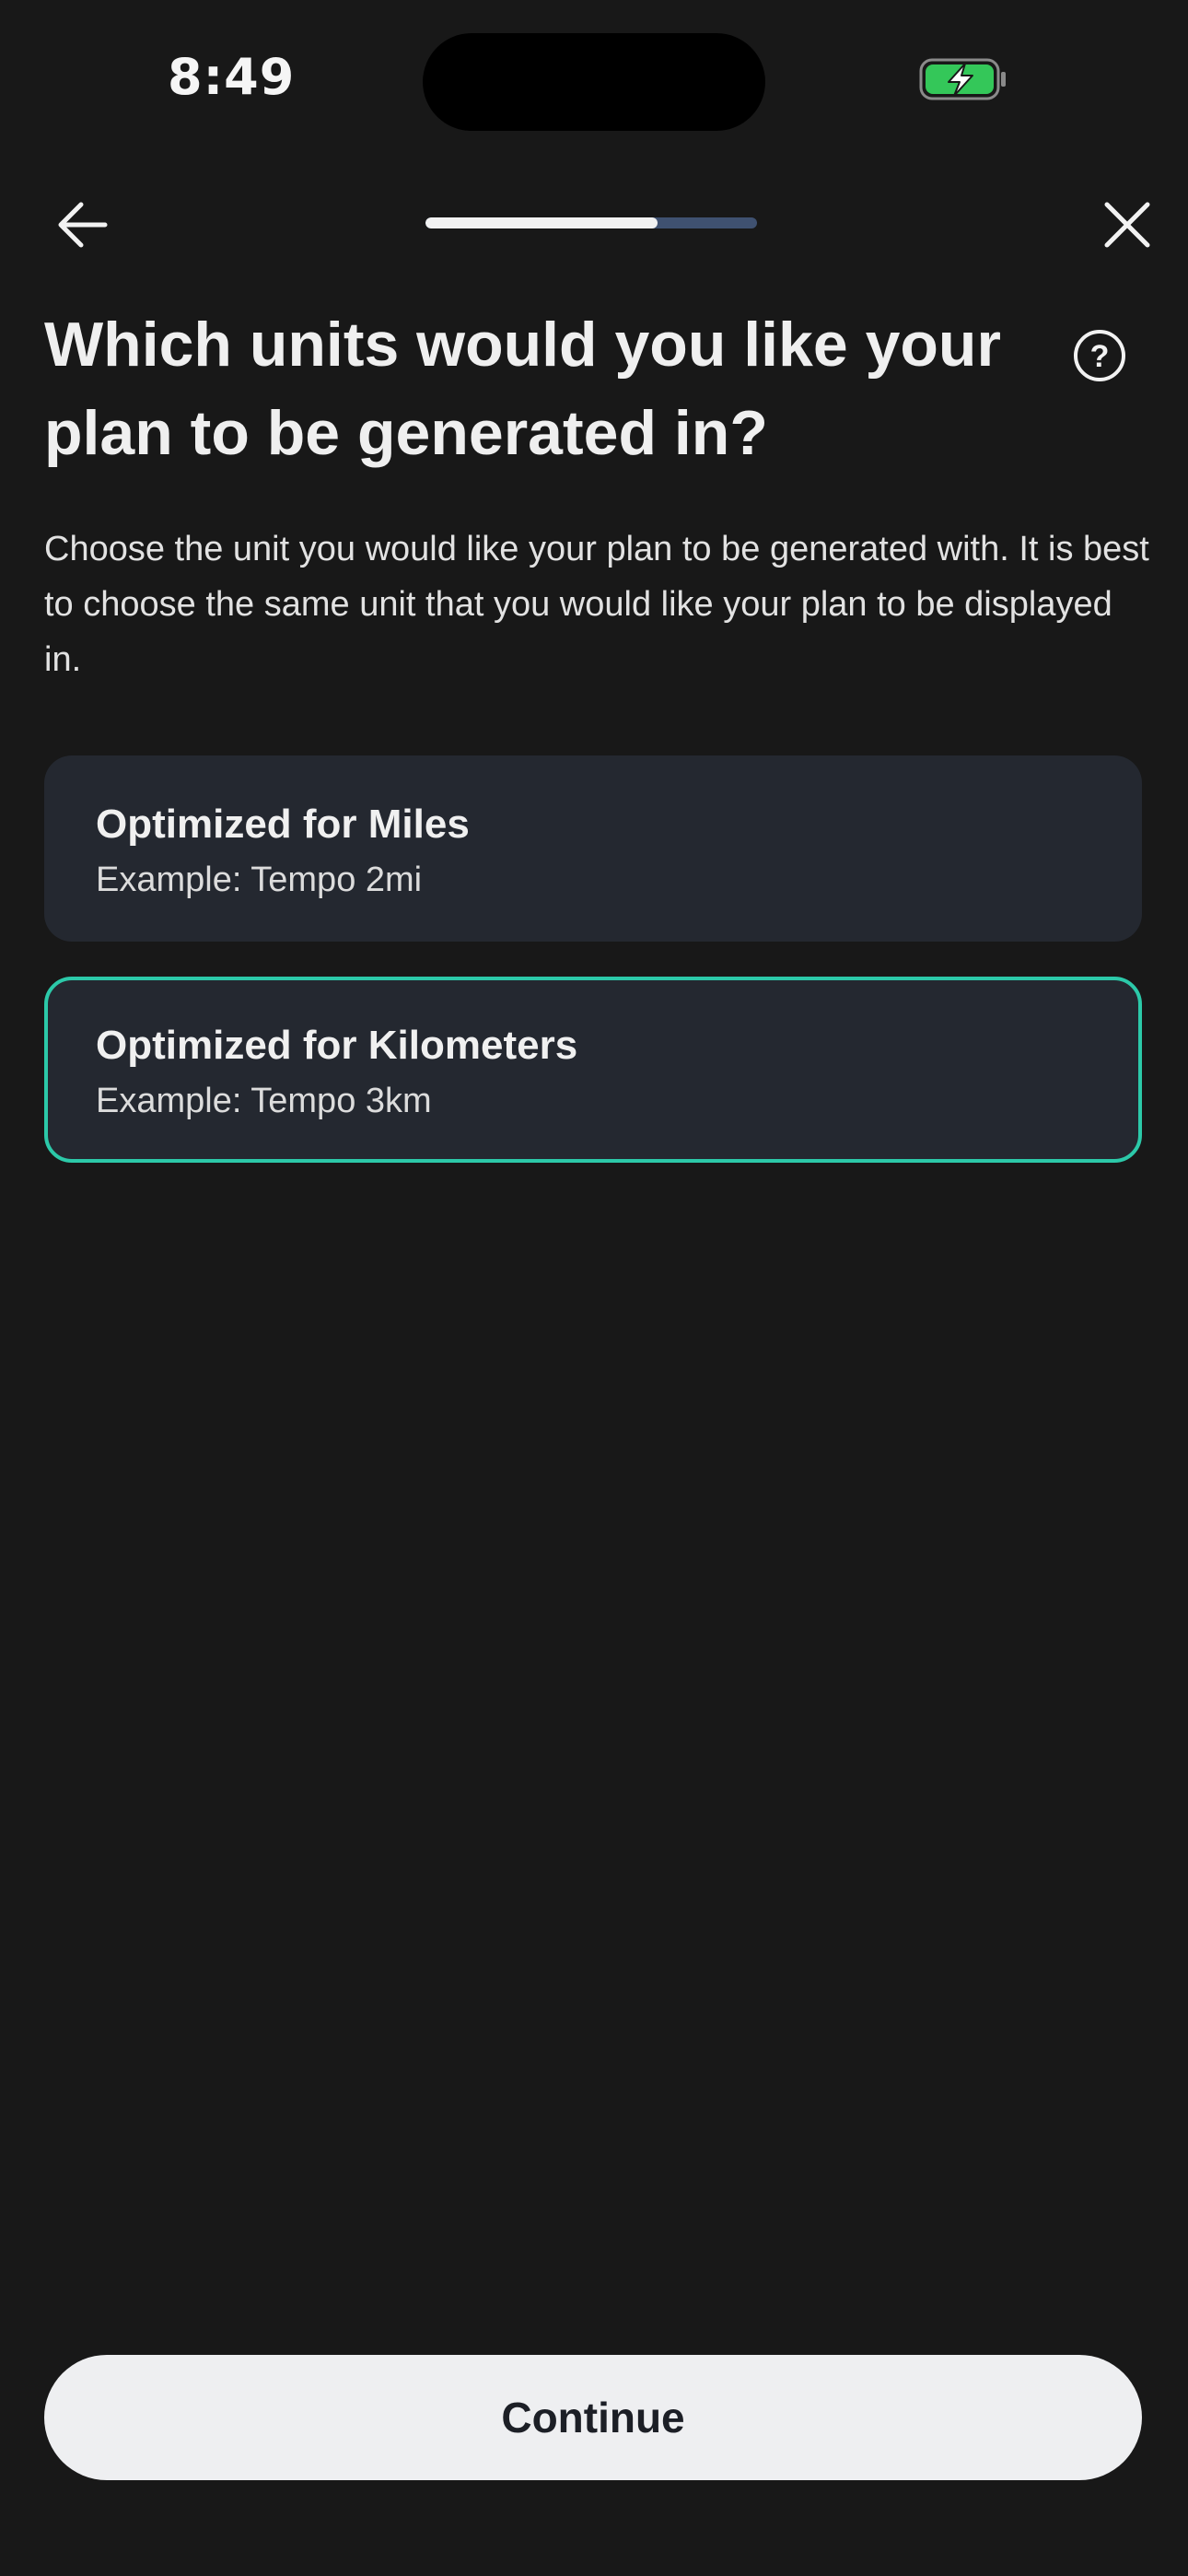 The image size is (1188, 2576). I want to click on question-circle-icon: ?, so click(1099, 355).